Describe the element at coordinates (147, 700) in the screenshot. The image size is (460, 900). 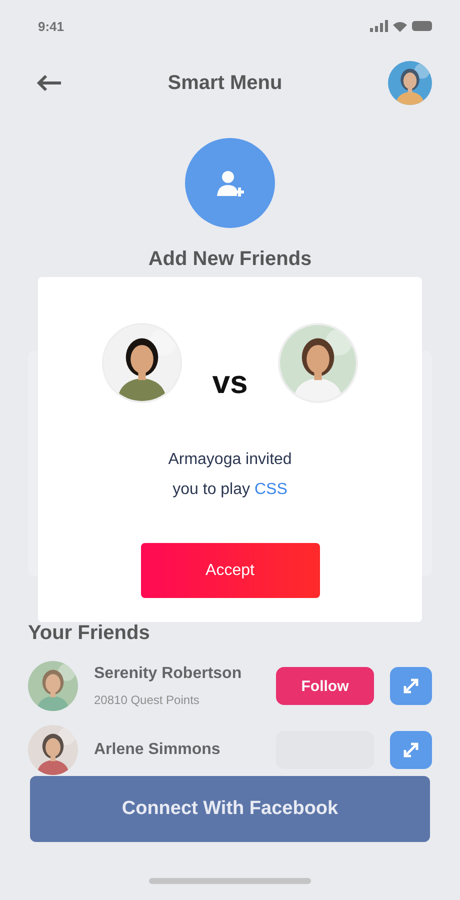
I see `friend-points: 20810 Quest Points` at that location.